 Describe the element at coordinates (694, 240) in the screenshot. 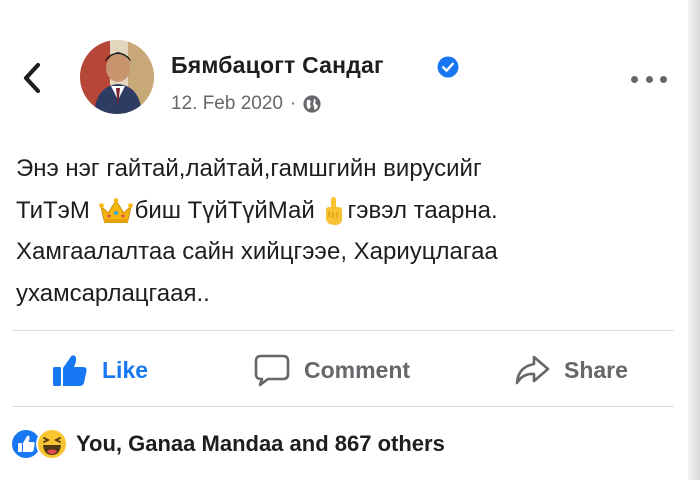

I see `window-right-edge` at that location.